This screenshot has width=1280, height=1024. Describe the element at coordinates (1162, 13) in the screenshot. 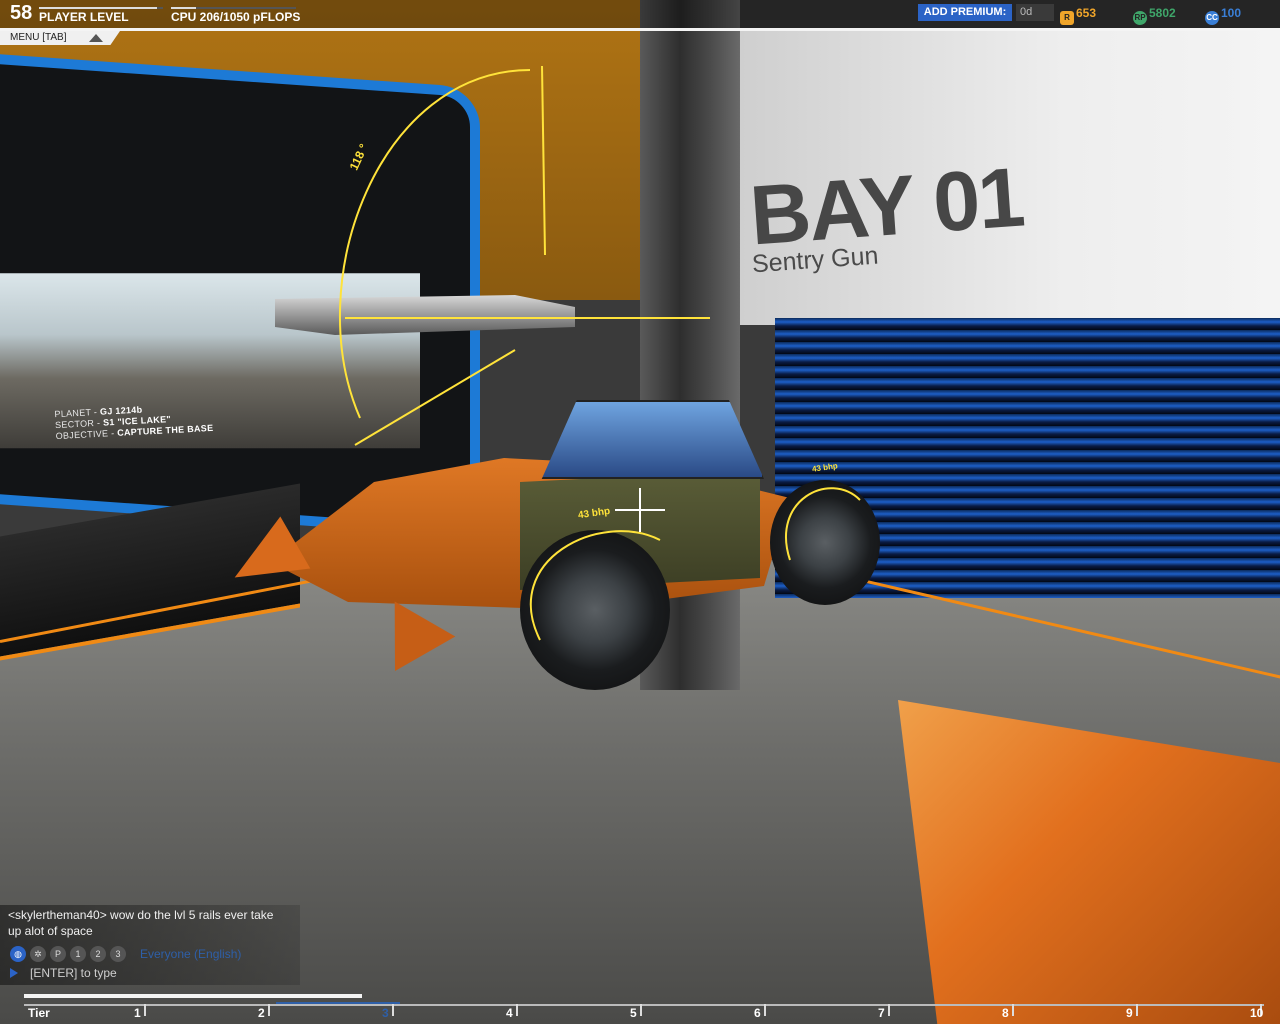

I see `rp-value: 5802` at that location.